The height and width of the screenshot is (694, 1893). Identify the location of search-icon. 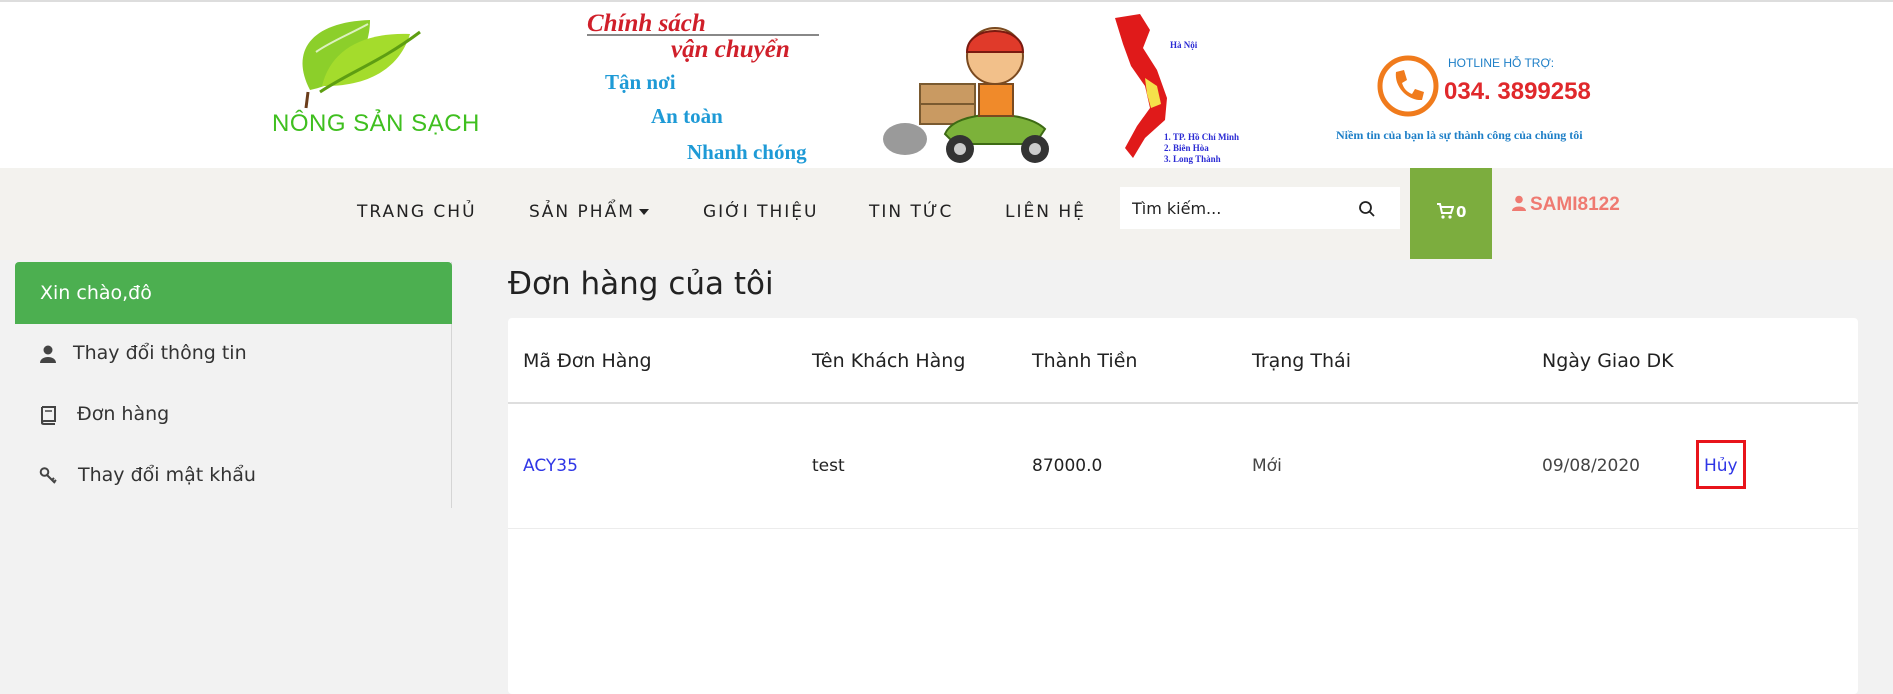
(1367, 209).